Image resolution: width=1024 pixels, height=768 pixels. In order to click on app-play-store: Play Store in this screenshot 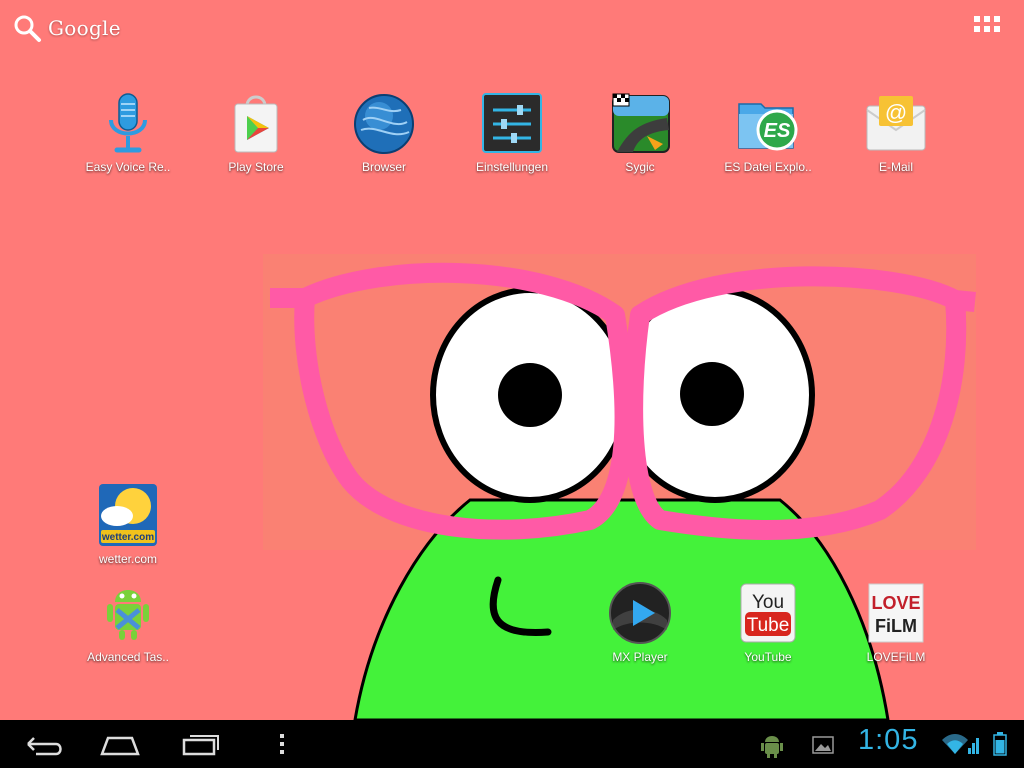, I will do `click(256, 132)`.